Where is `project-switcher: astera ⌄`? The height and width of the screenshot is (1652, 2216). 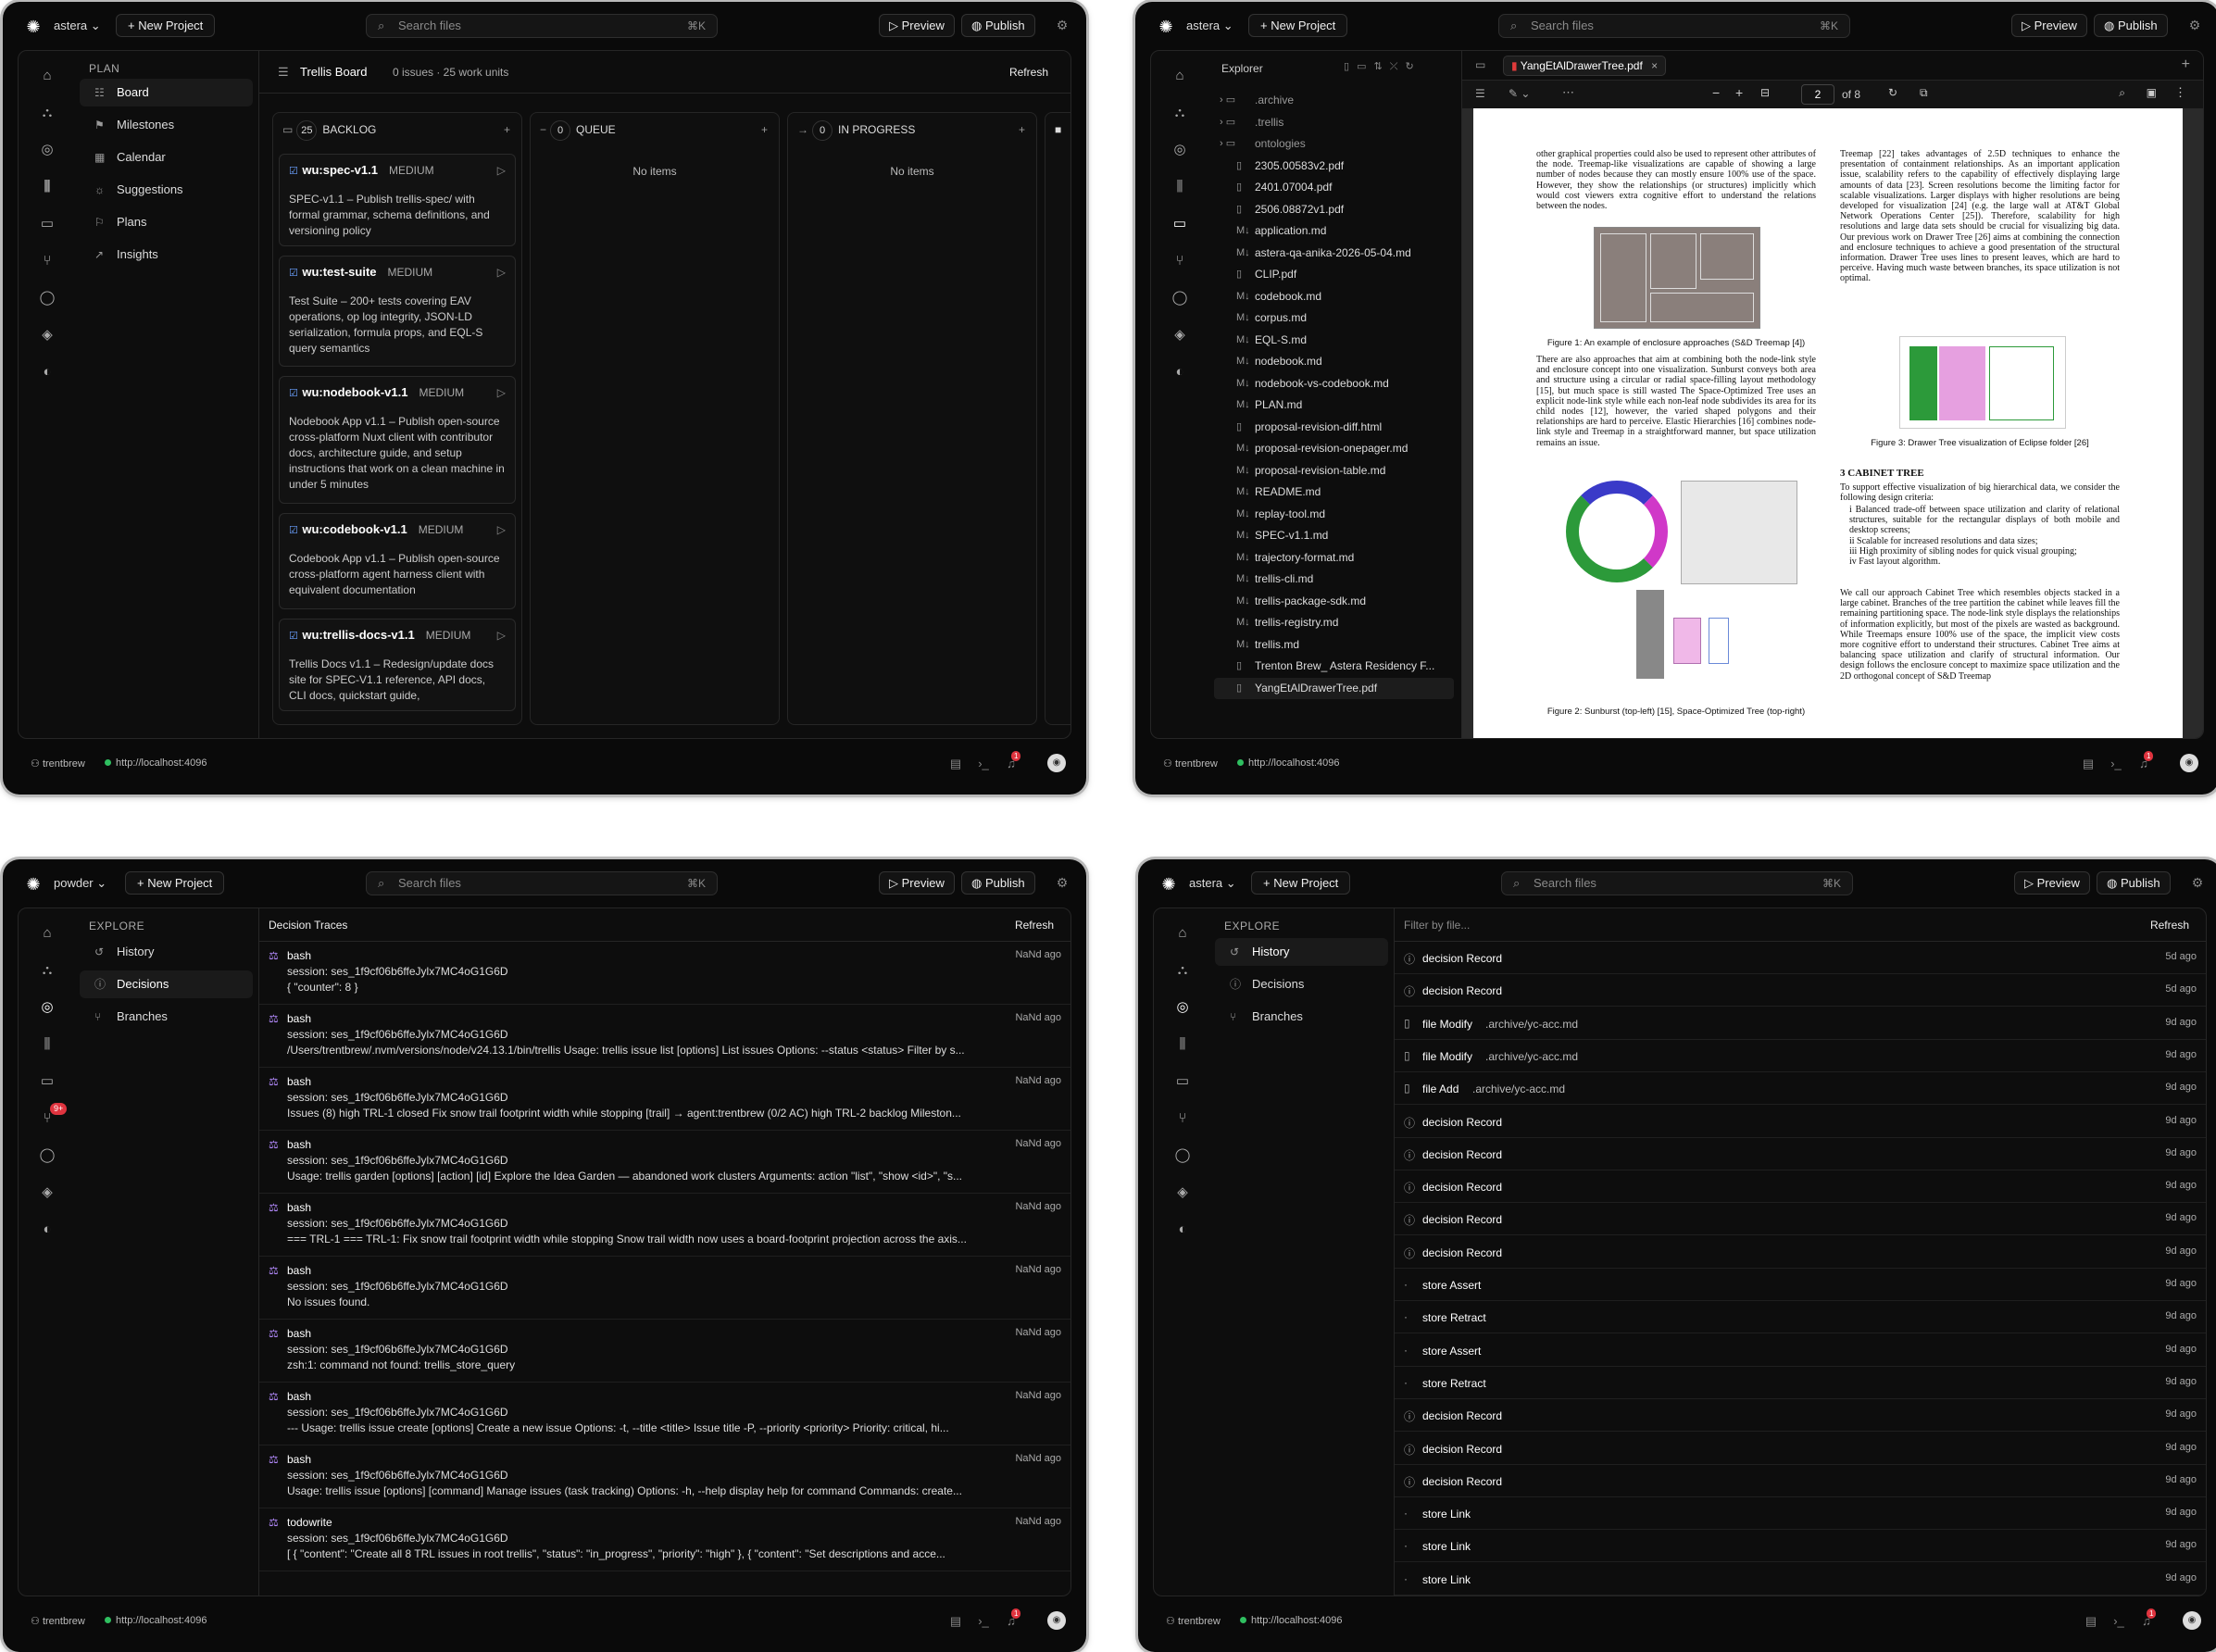
project-switcher: astera ⌄ is located at coordinates (1209, 26).